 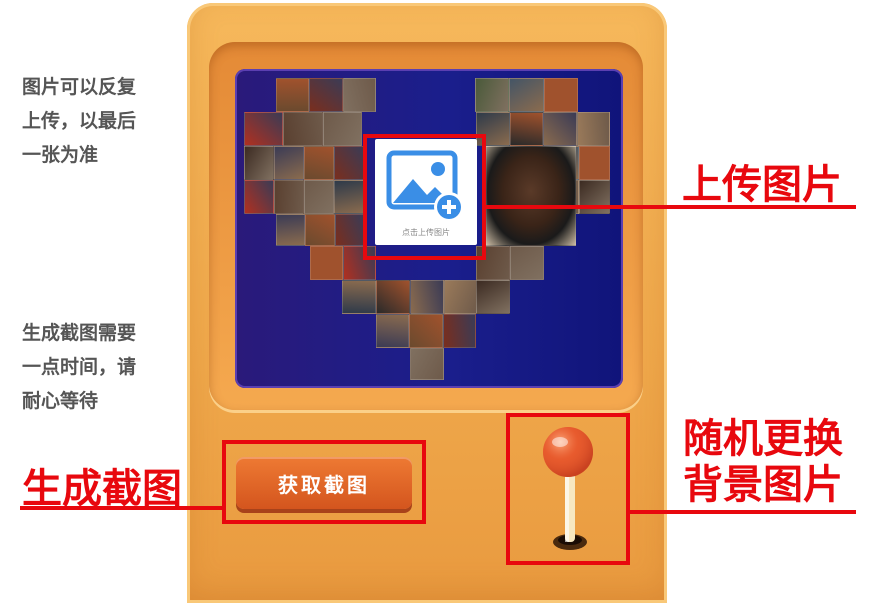 I want to click on capture-tip-text: 生成截图需要 一点时间，请 耐心等待, so click(x=79, y=367).